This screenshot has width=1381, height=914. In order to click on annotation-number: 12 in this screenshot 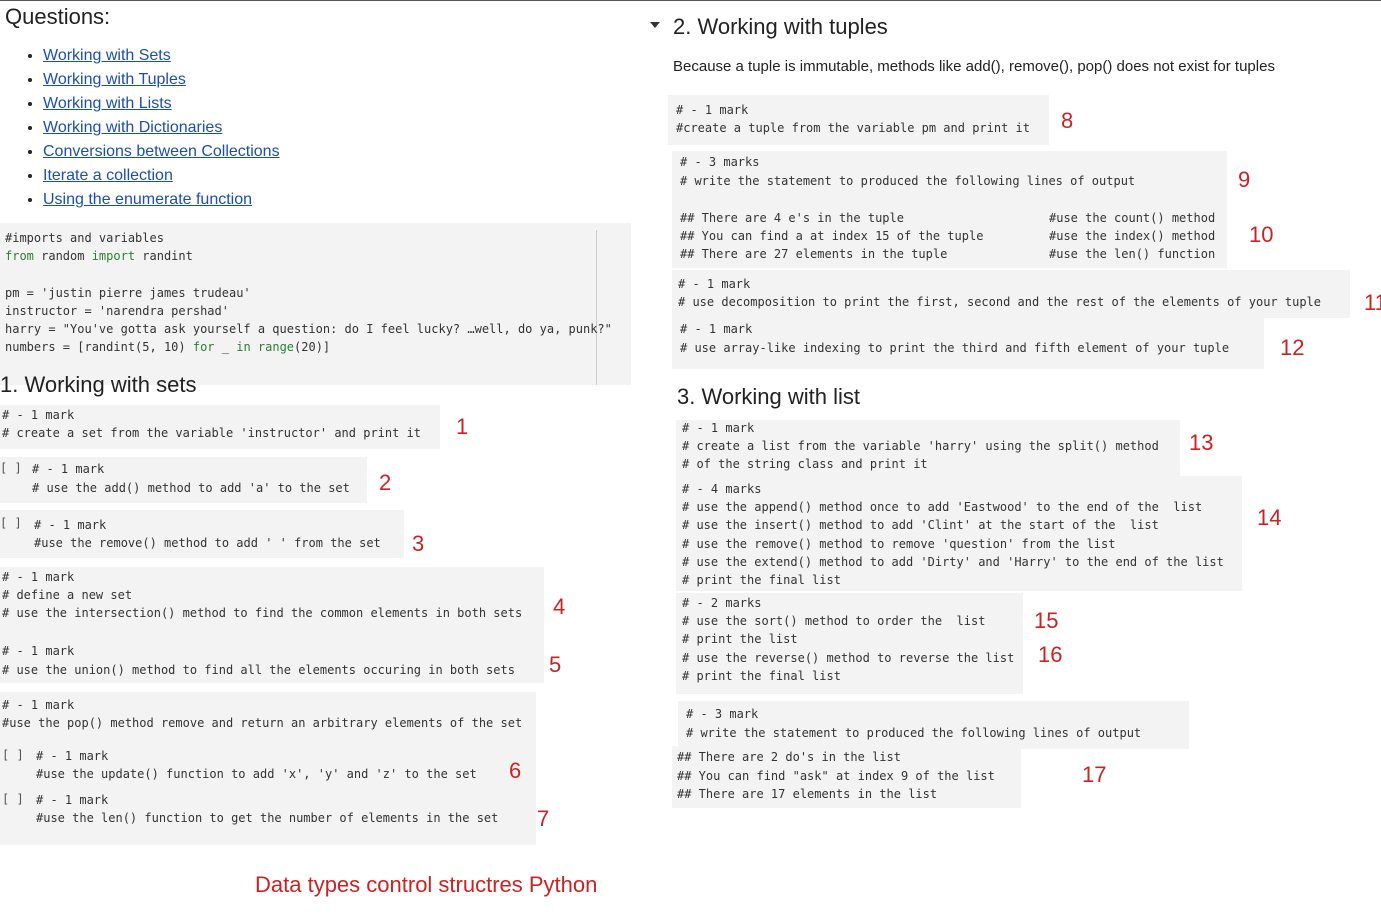, I will do `click(1292, 347)`.